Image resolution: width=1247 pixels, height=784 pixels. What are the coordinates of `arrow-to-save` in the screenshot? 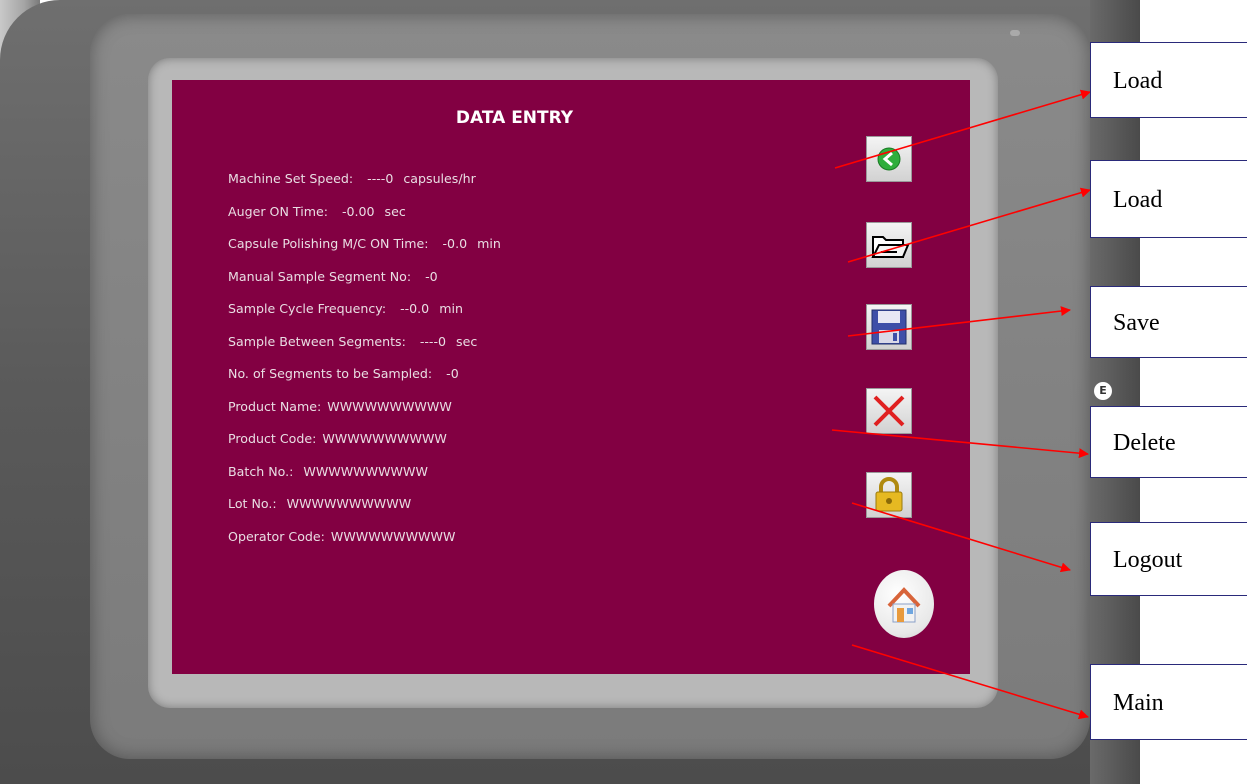 It's located at (959, 321).